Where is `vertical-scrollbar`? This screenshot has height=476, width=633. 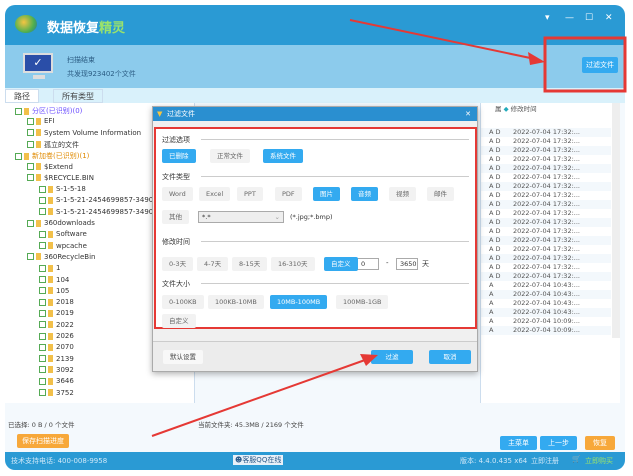 vertical-scrollbar is located at coordinates (616, 220).